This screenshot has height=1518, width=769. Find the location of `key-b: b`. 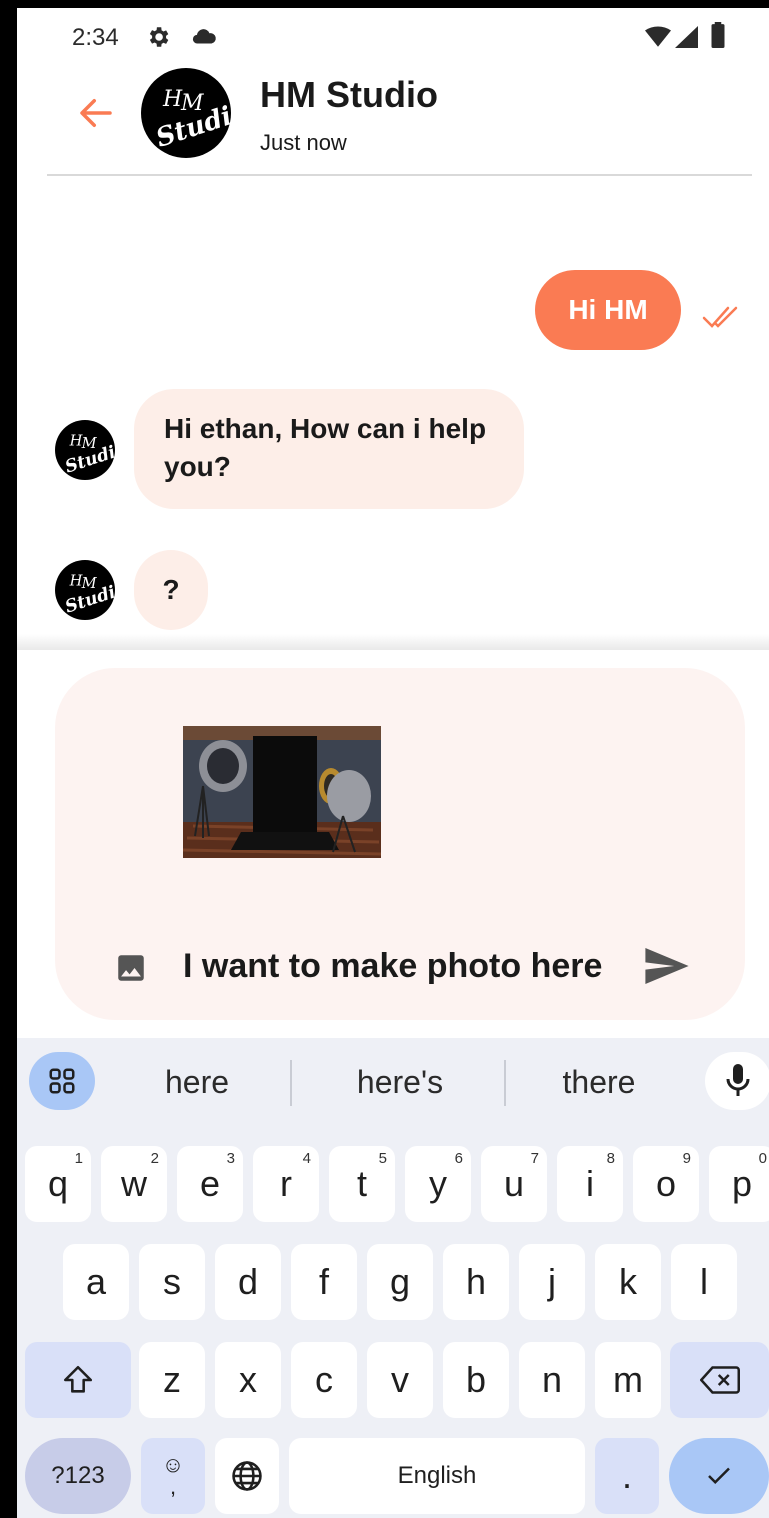

key-b: b is located at coordinates (476, 1380).